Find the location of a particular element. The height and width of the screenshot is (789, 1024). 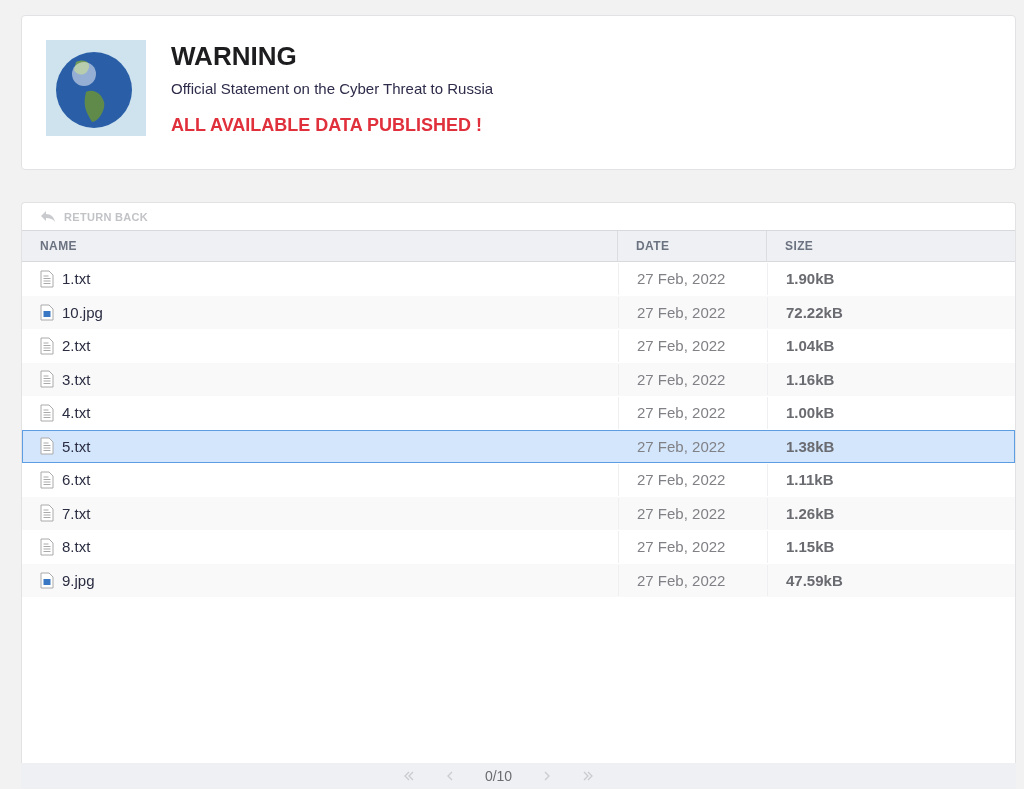

file-row: 10.jpg 27 Feb, 2022 72.22kB is located at coordinates (518, 312).